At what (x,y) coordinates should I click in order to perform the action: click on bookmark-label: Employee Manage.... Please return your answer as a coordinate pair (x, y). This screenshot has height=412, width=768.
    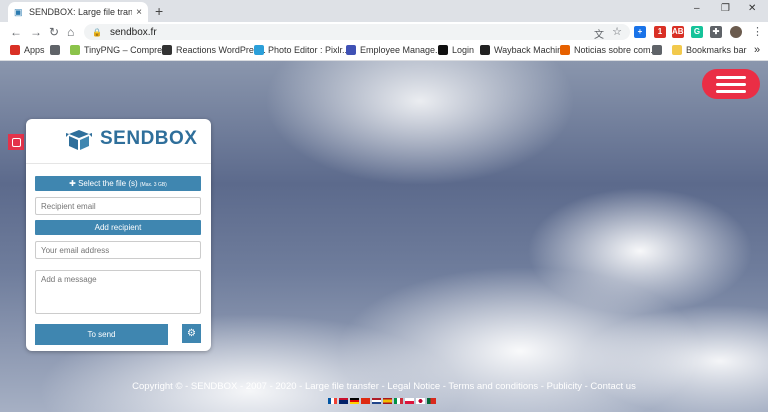
    Looking at the image, I should click on (401, 50).